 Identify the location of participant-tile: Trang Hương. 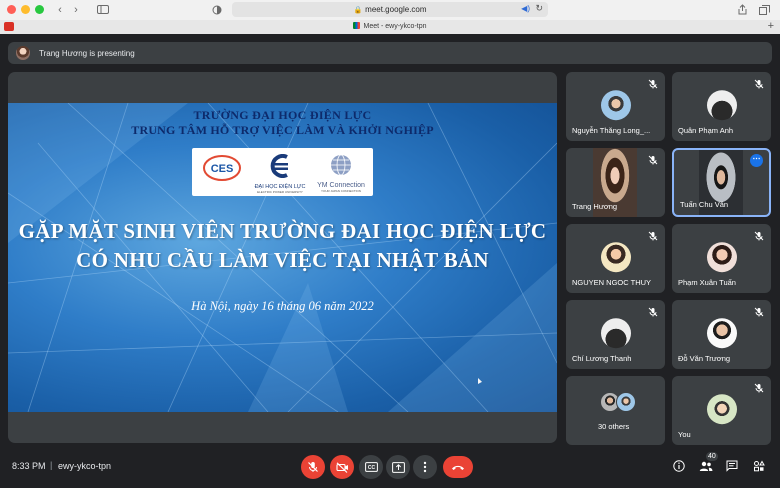
(615, 182).